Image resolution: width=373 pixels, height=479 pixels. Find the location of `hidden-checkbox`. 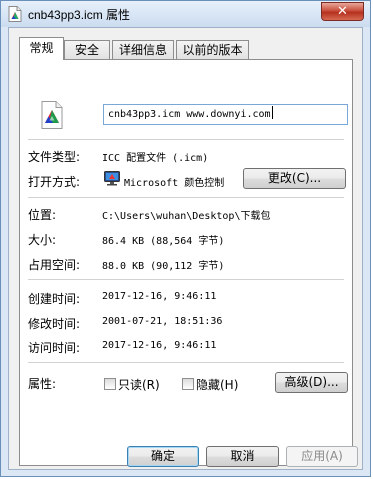

hidden-checkbox is located at coordinates (188, 384).